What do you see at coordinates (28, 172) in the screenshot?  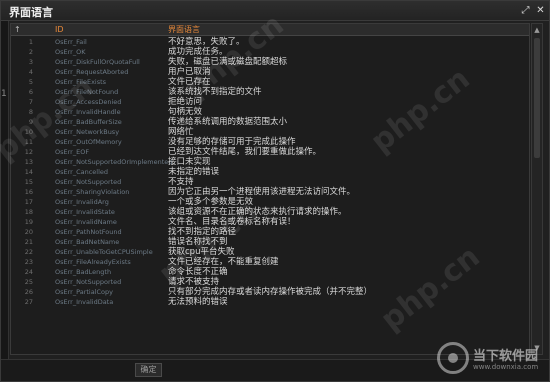 I see `row-number: 14` at bounding box center [28, 172].